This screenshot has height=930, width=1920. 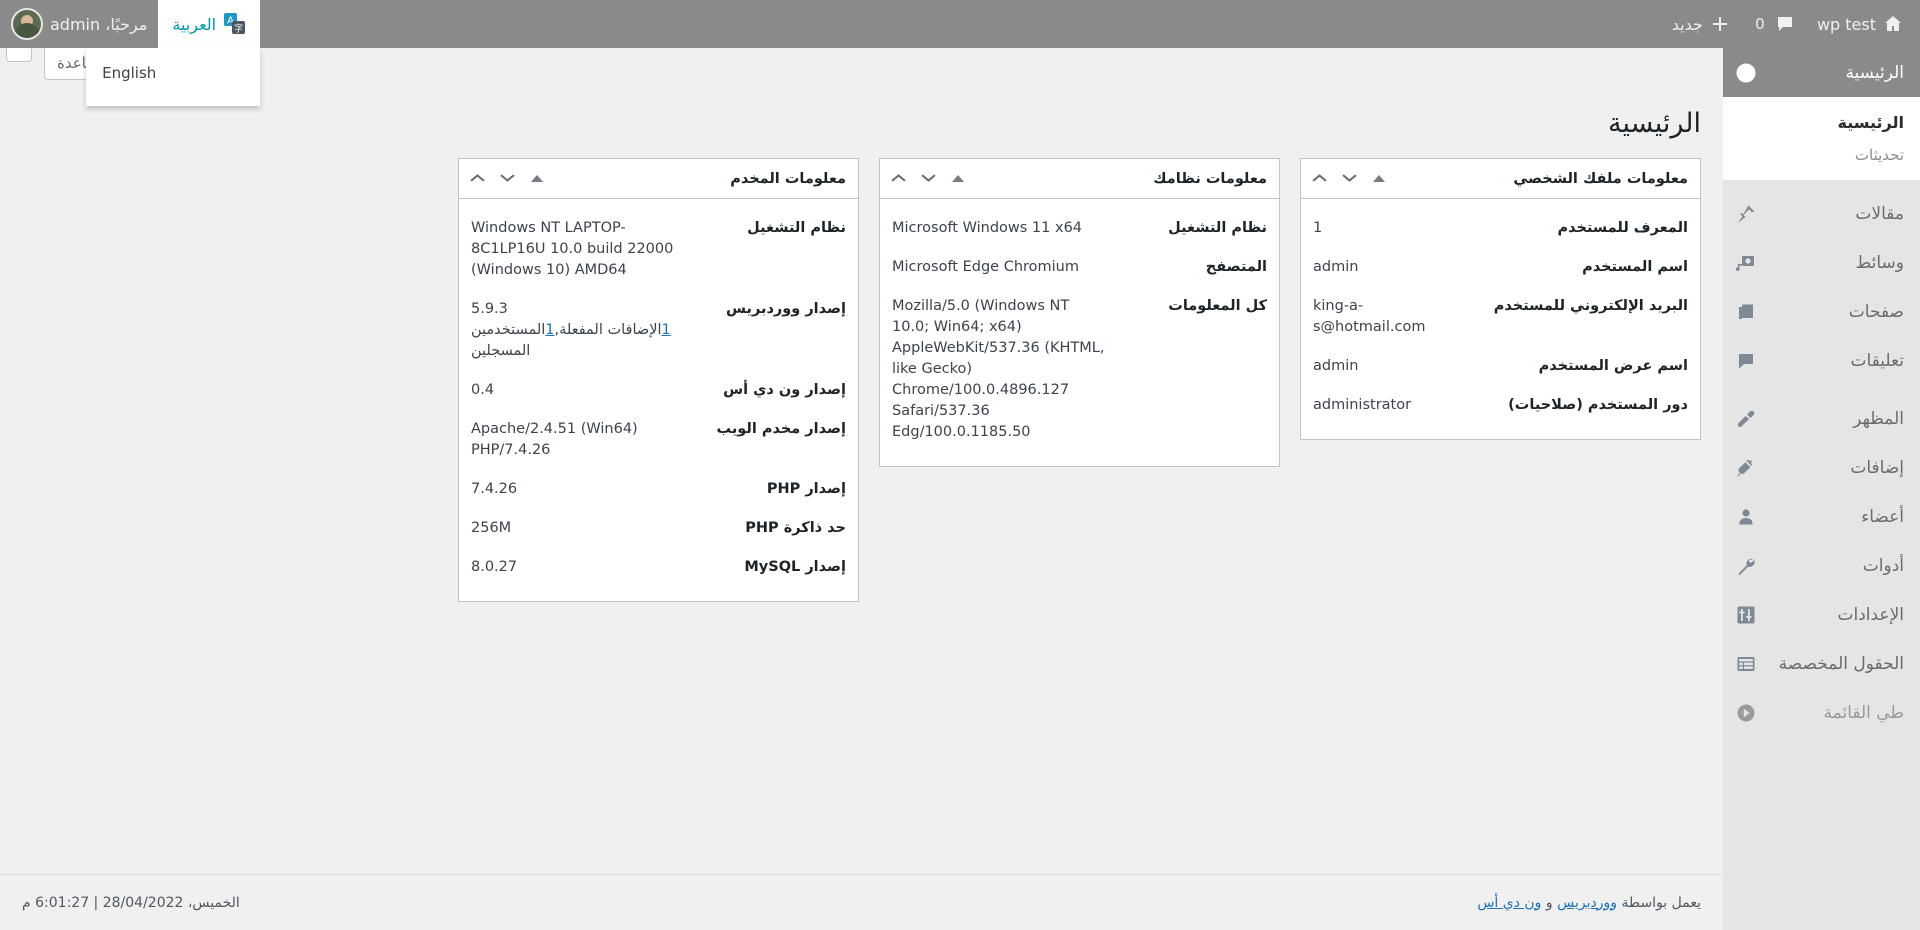 What do you see at coordinates (1500, 366) in the screenshot?
I see `table-row: اسم عرض المستخدم admin` at bounding box center [1500, 366].